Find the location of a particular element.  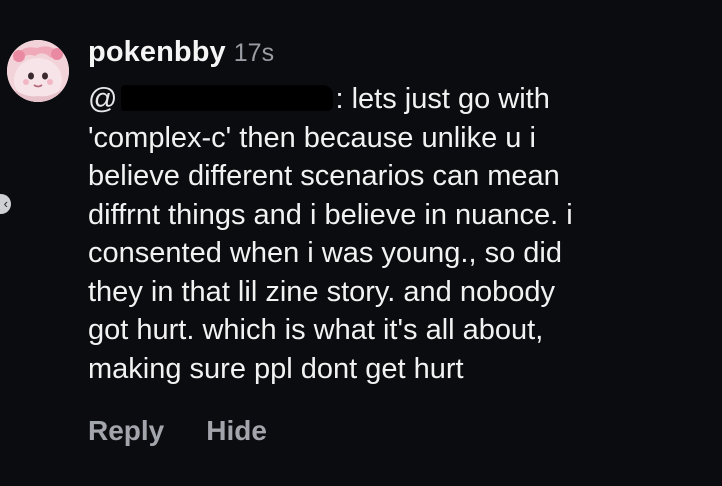

comment-line: they in that lil zine story. and nobody is located at coordinates (321, 291).